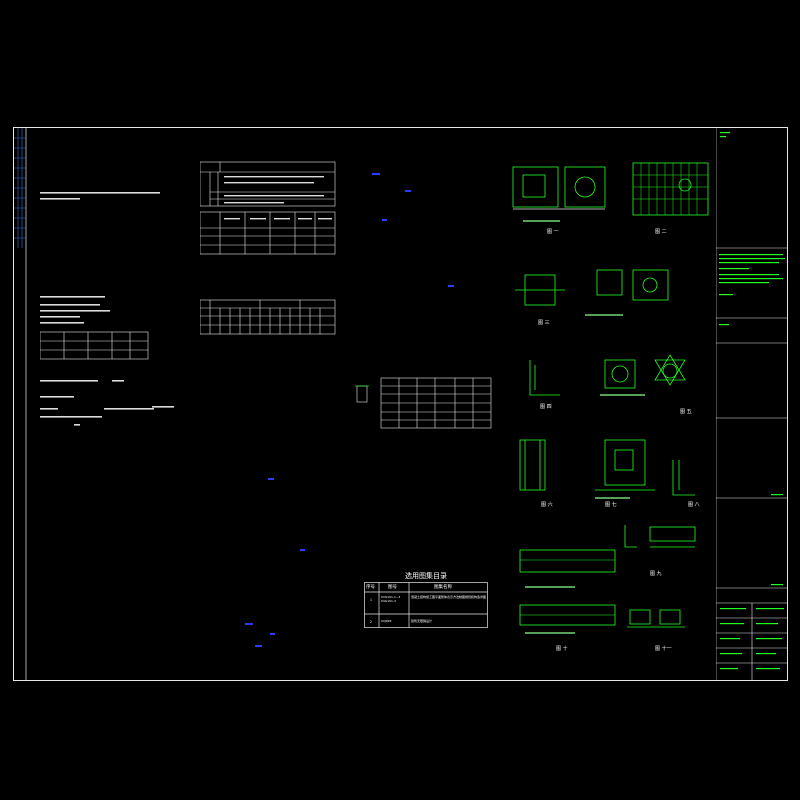 Image resolution: width=800 pixels, height=800 pixels. I want to click on figure-label: 图 五, so click(686, 412).